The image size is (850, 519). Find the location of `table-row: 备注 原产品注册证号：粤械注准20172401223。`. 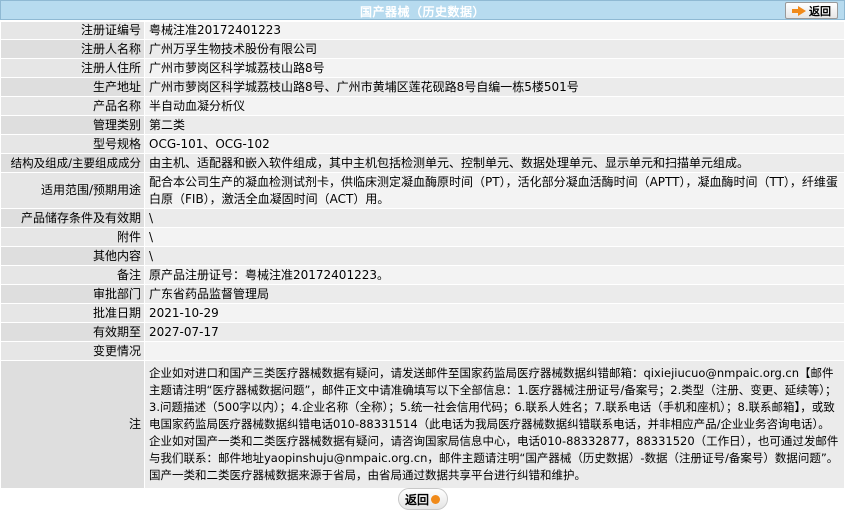

table-row: 备注 原产品注册证号：粤械注准20172401223。 is located at coordinates (422, 275).